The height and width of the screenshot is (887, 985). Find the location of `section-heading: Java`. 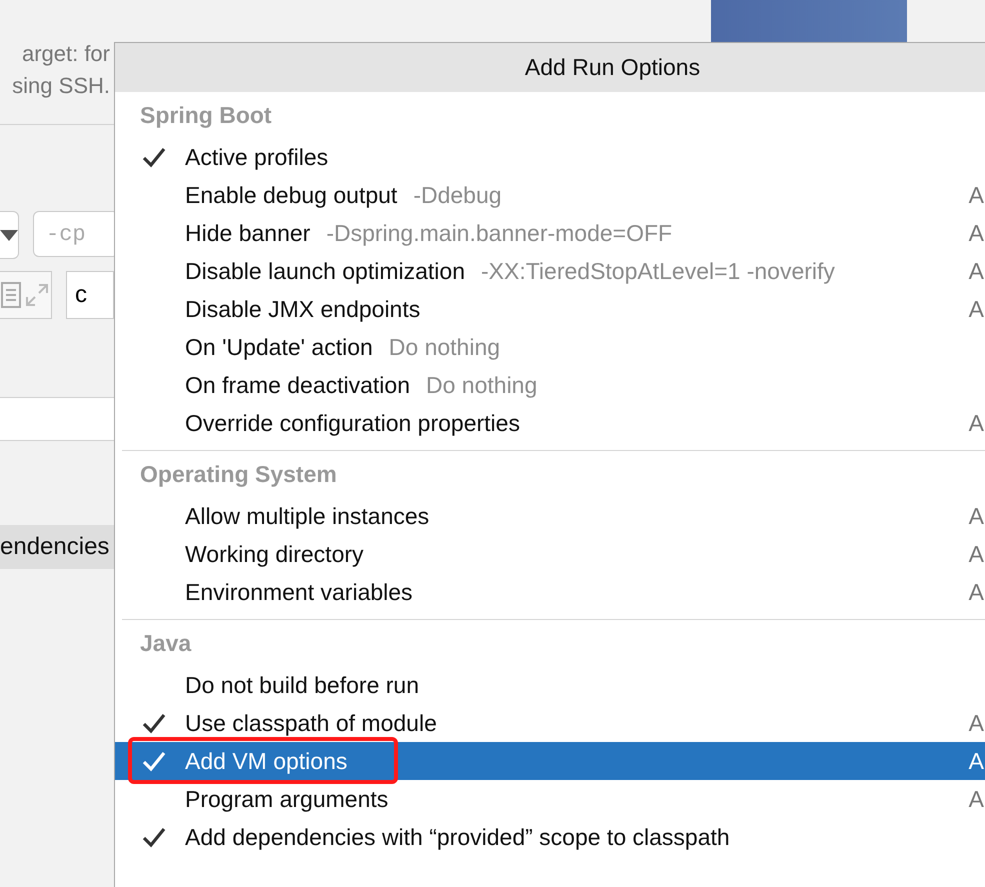

section-heading: Java is located at coordinates (165, 643).